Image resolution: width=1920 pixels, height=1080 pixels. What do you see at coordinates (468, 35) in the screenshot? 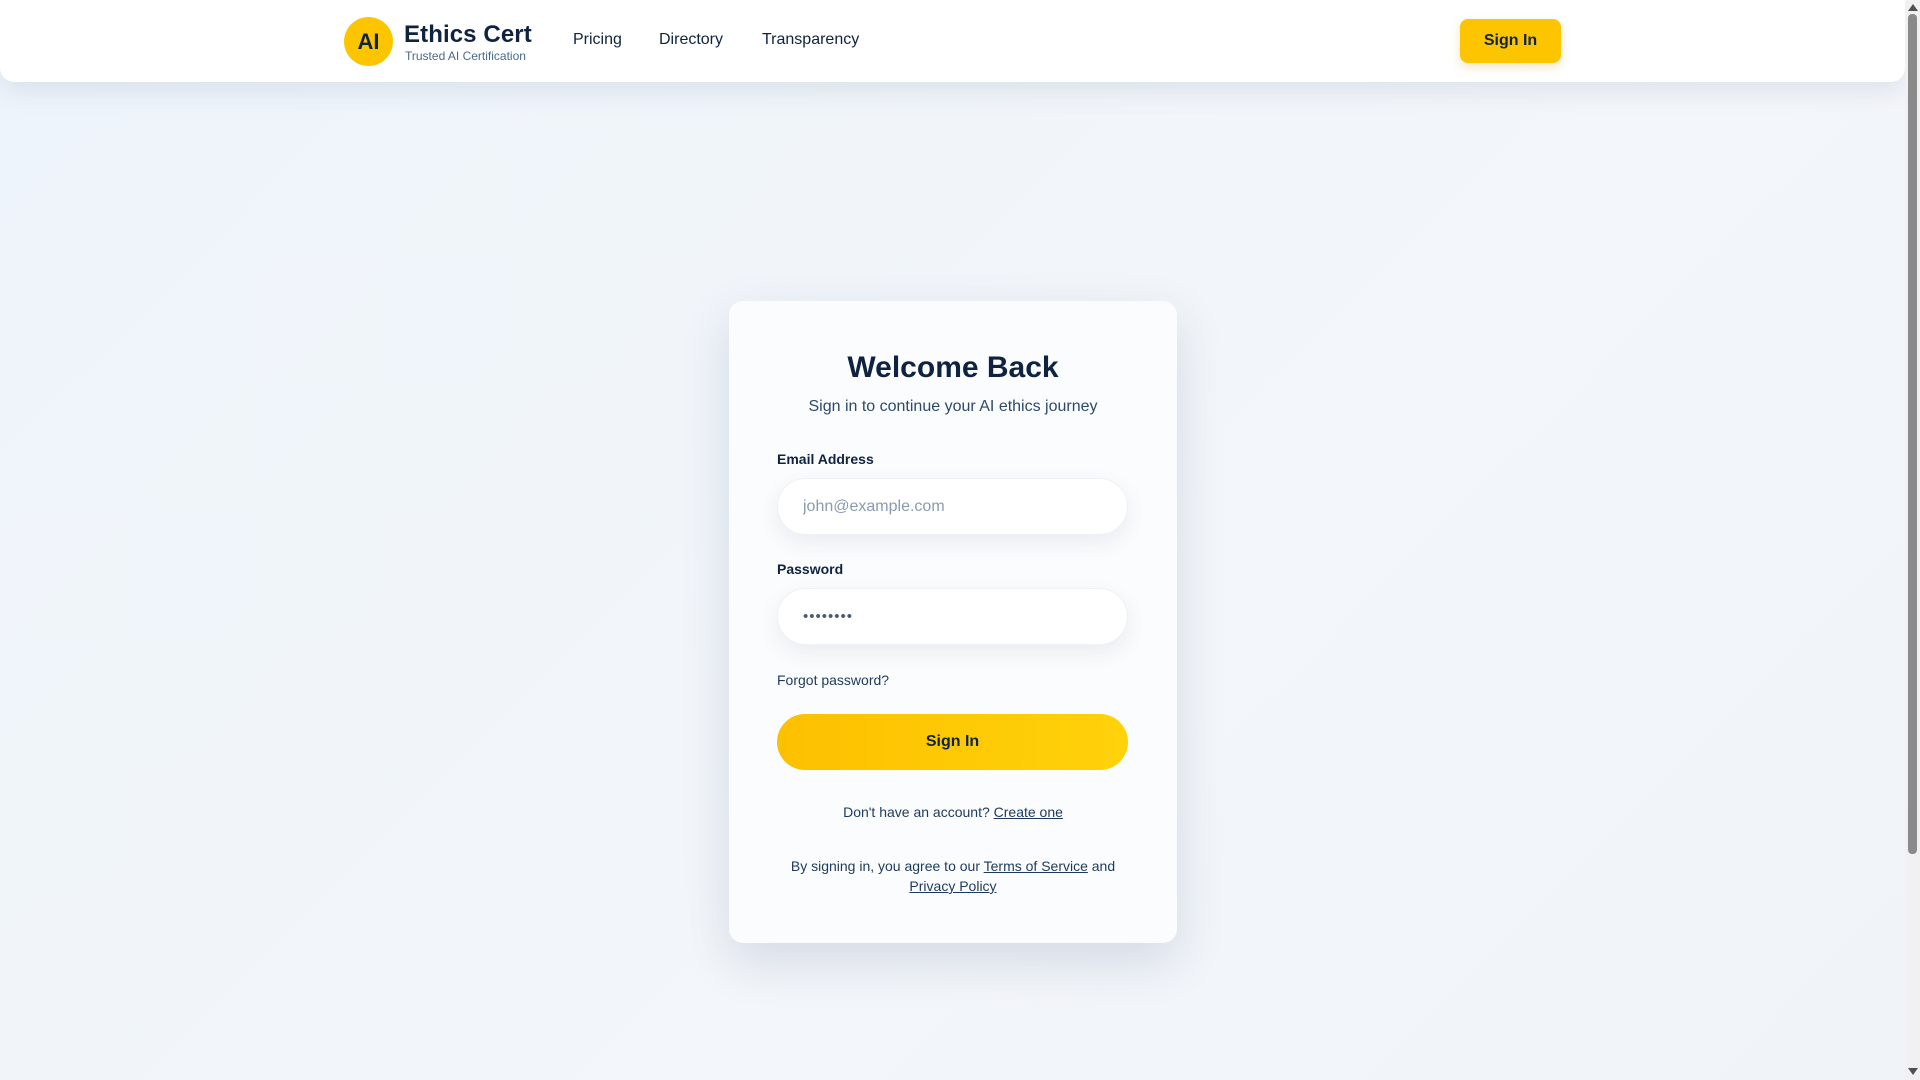
I see `brand-name: Ethics Cert` at bounding box center [468, 35].